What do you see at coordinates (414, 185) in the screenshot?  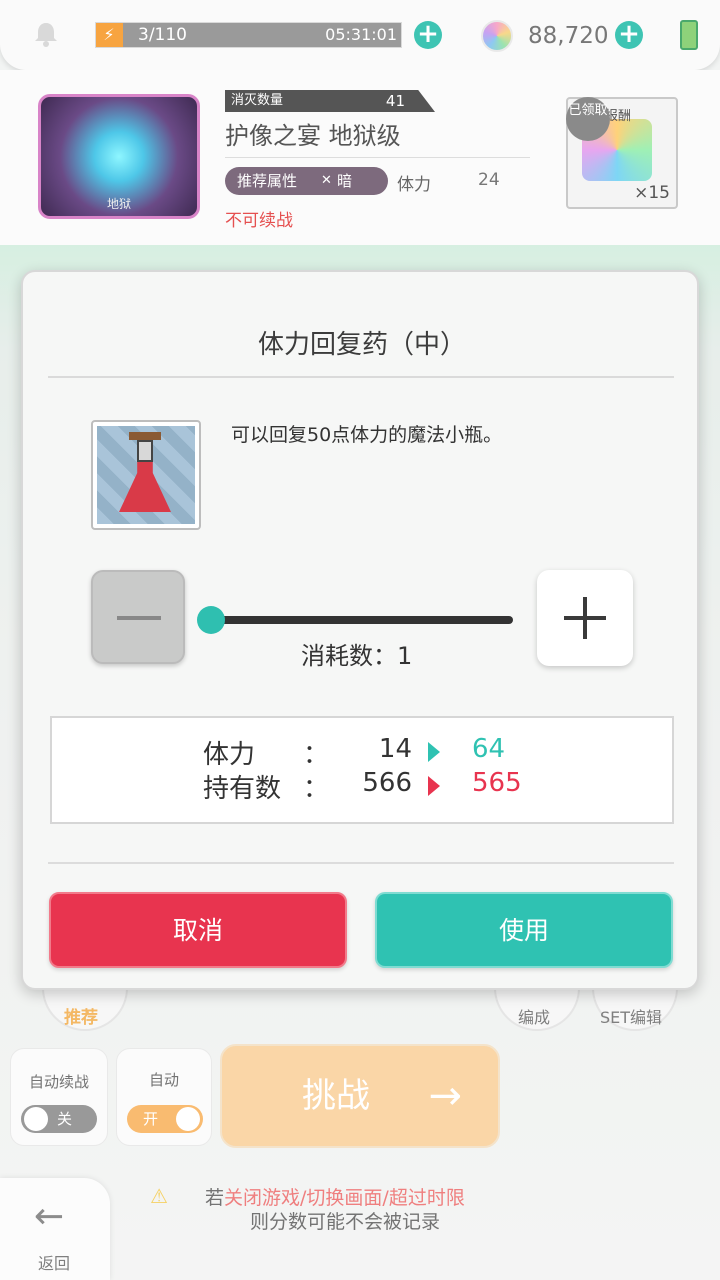 I see `stamina-cost-label: 体力` at bounding box center [414, 185].